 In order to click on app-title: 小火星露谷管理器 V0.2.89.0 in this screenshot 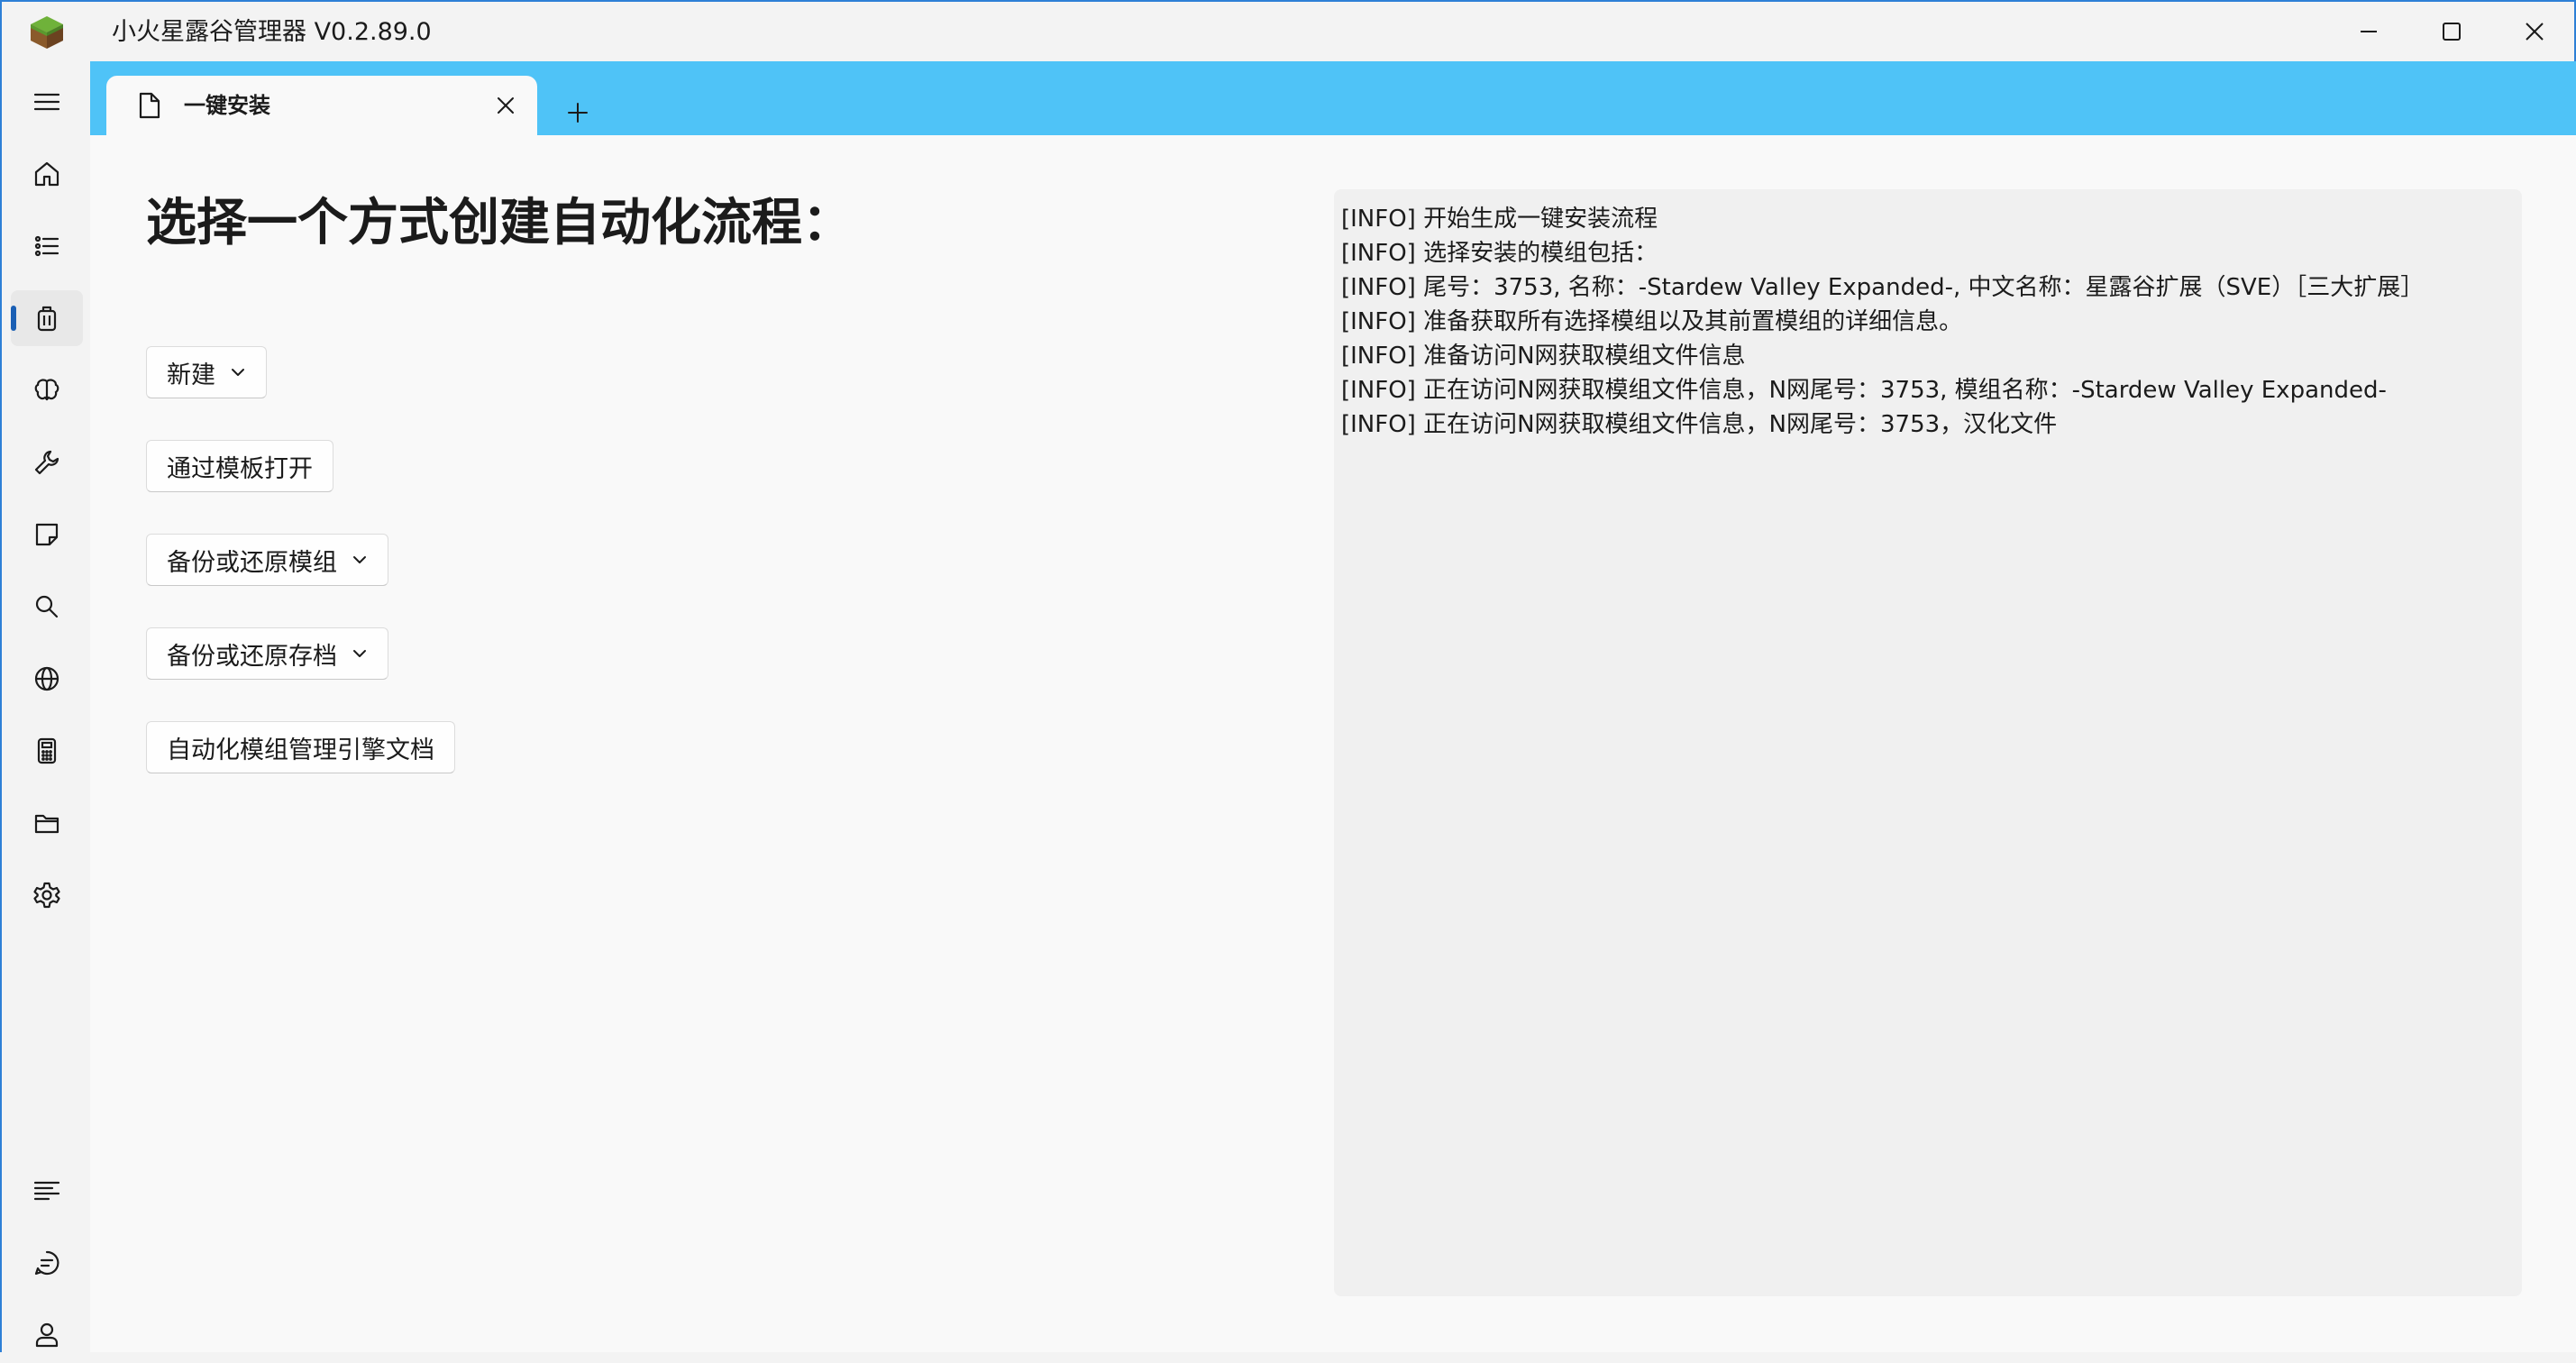, I will do `click(272, 32)`.